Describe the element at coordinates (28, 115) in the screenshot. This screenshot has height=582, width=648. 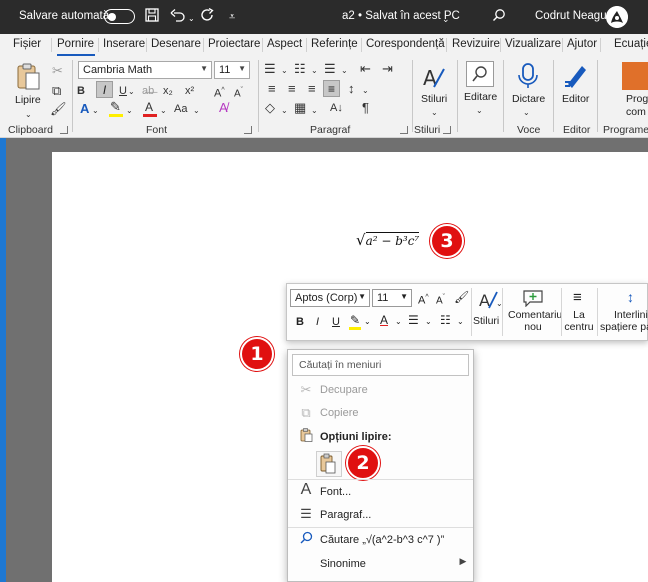
I see `paste-dropdown-icon: ⌄` at that location.